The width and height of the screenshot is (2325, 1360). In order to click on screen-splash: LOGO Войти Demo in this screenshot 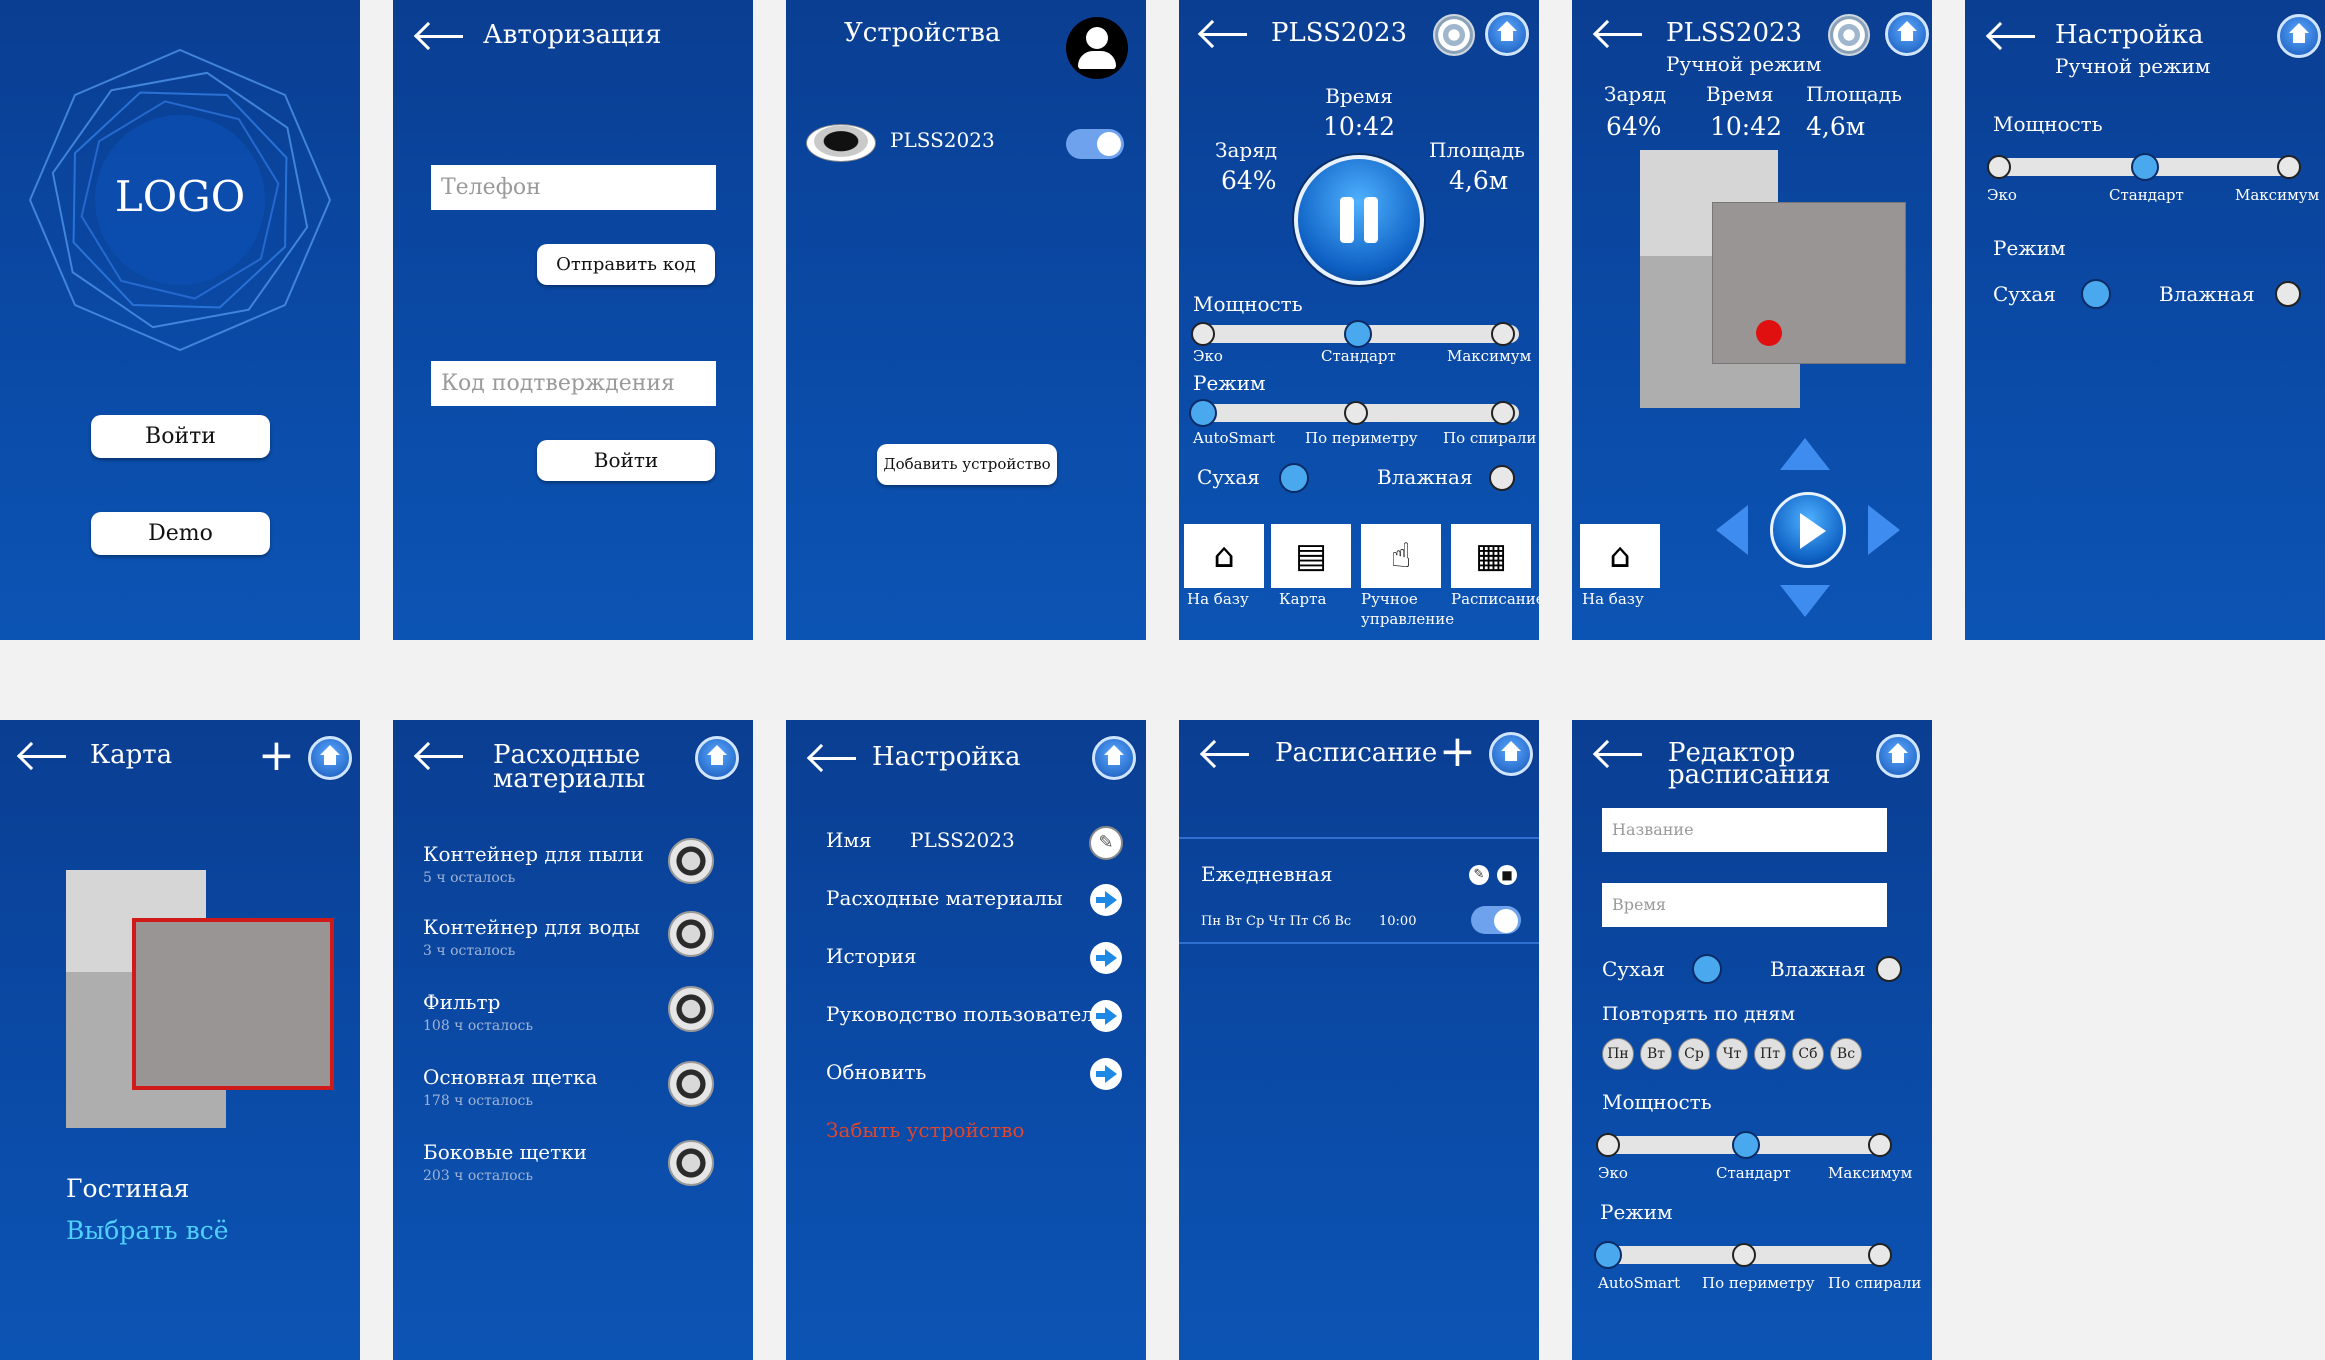, I will do `click(180, 320)`.